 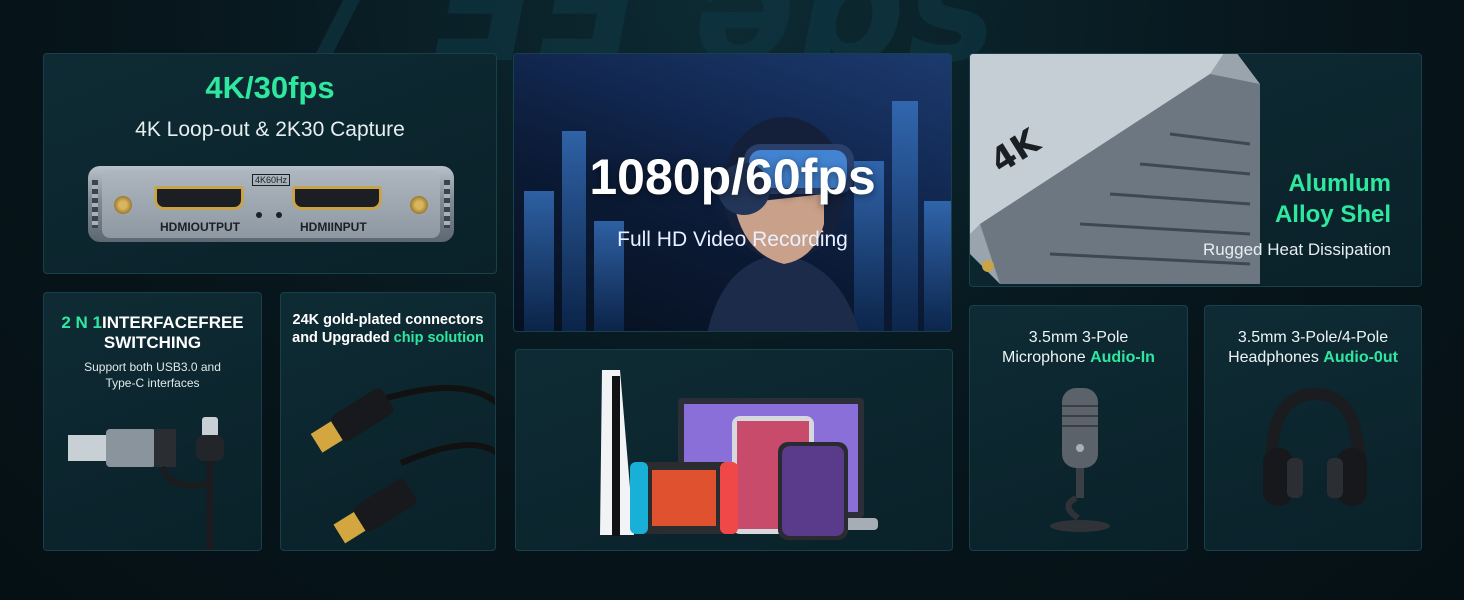 I want to click on recording-card: 1080p/60fps Full HD Video Recording, so click(x=732, y=192).